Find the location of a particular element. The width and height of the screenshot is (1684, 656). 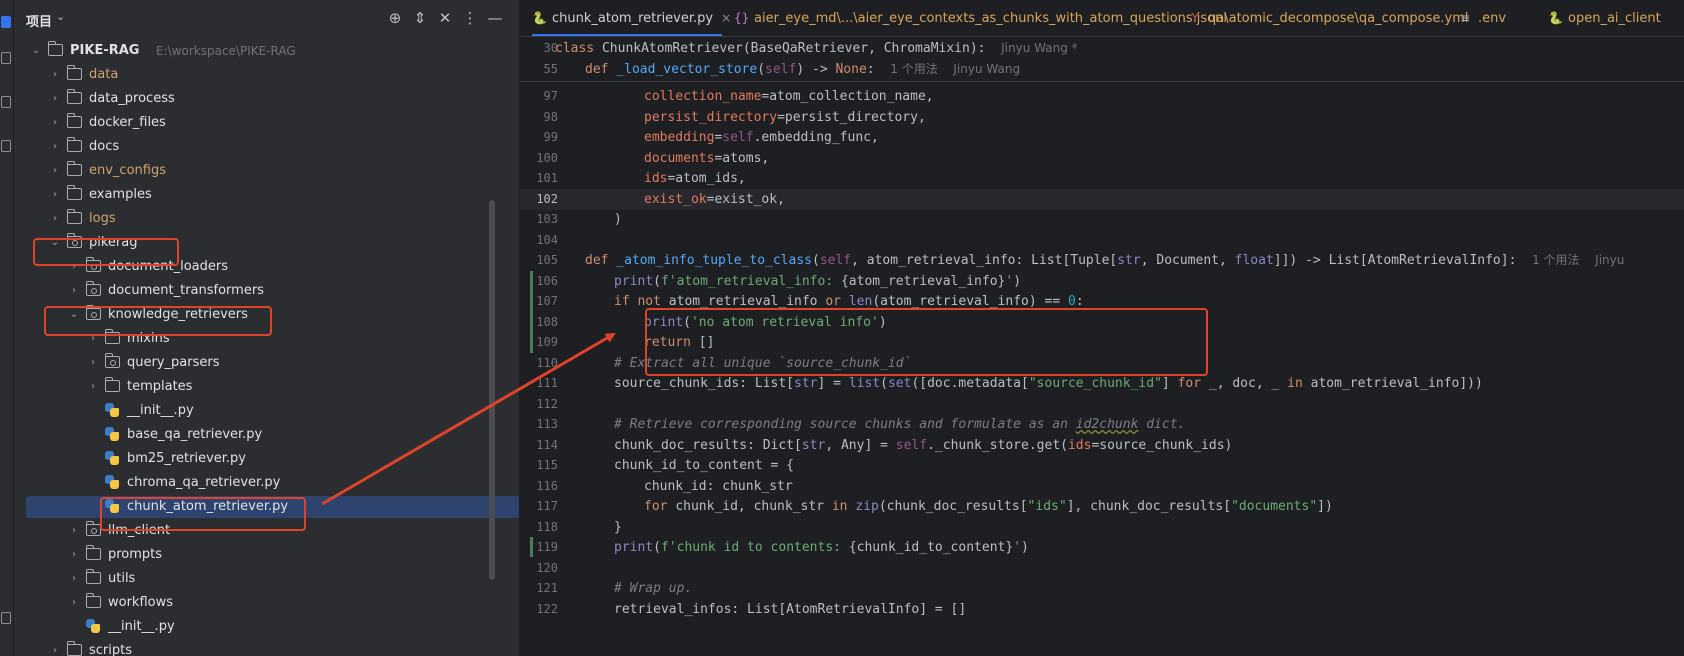

annotation-box-knowledge-retrievers is located at coordinates (158, 321).